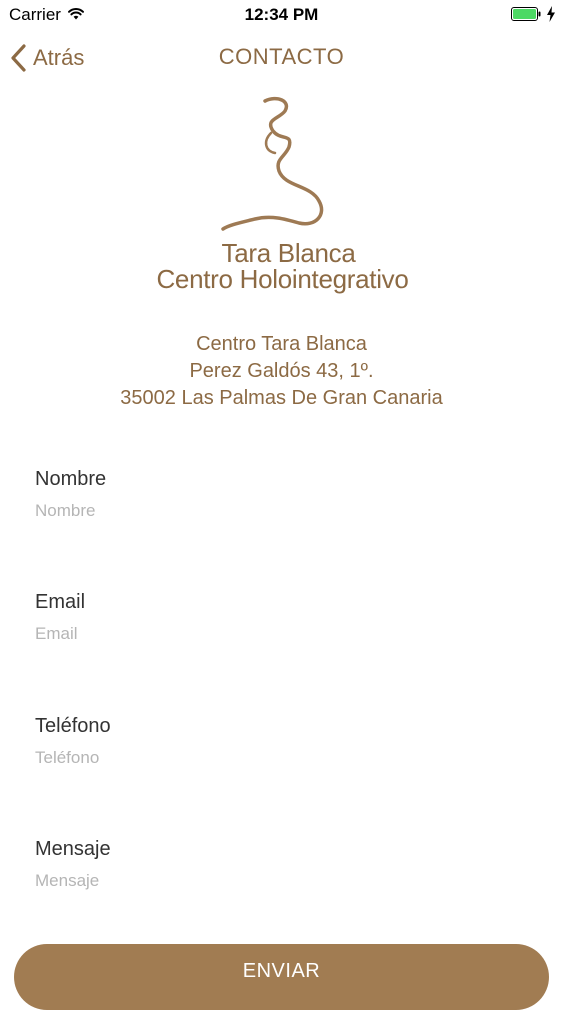  Describe the element at coordinates (551, 14) in the screenshot. I see `charging-bolt-icon` at that location.